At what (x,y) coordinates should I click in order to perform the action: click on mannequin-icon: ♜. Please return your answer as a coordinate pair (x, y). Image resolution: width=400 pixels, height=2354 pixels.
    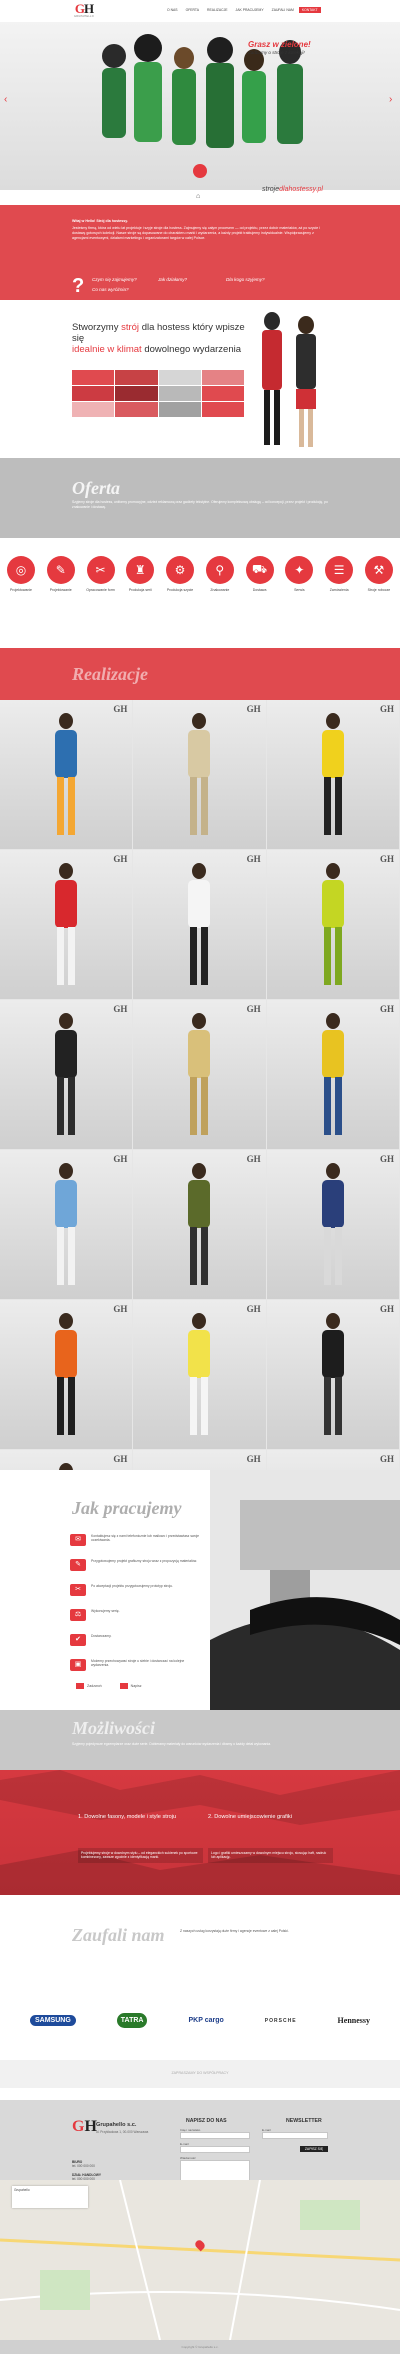
    Looking at the image, I should click on (140, 570).